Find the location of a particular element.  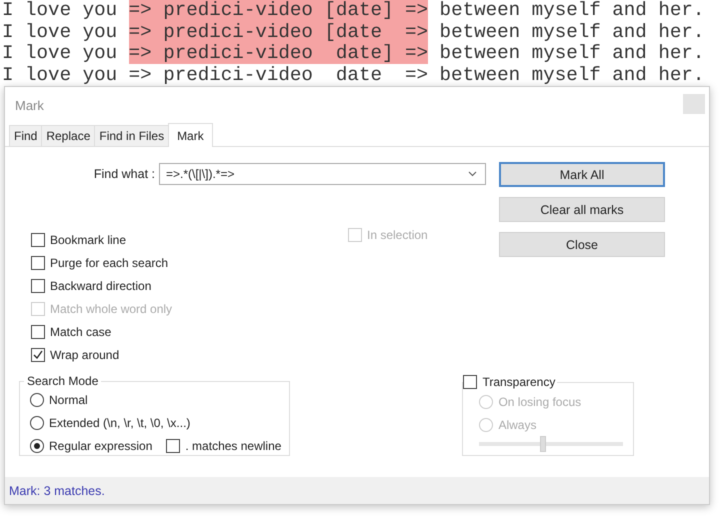

search-mode-radio: Normal is located at coordinates (59, 399).